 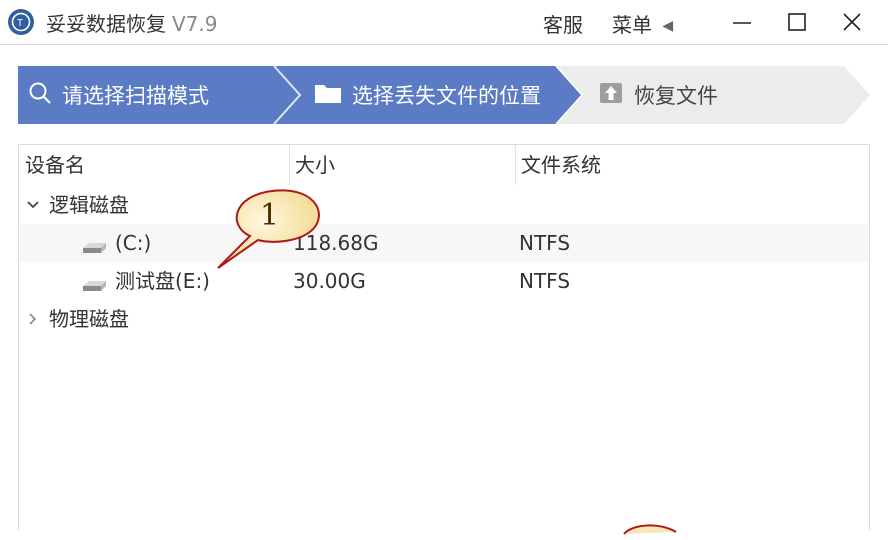 I want to click on minimize-icon, so click(x=742, y=23).